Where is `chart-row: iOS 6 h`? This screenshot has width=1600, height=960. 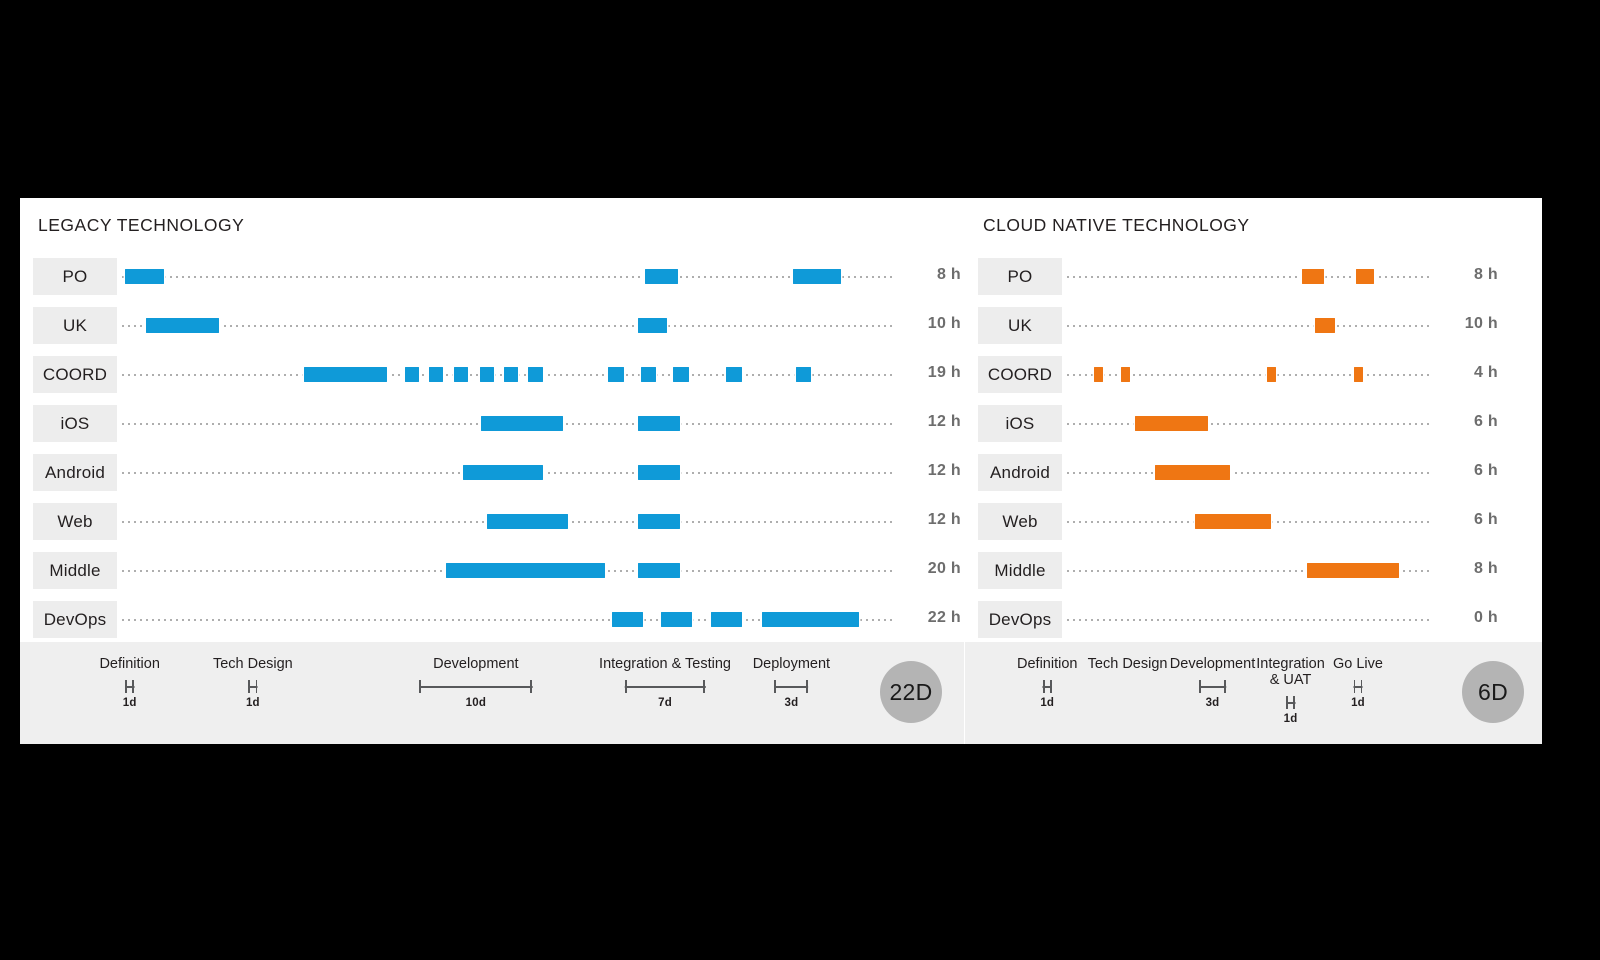
chart-row: iOS 6 h is located at coordinates (1253, 423).